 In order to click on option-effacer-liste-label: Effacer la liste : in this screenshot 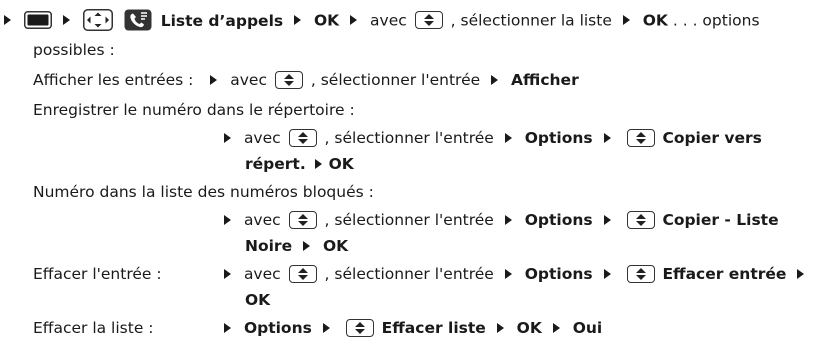, I will do `click(93, 328)`.